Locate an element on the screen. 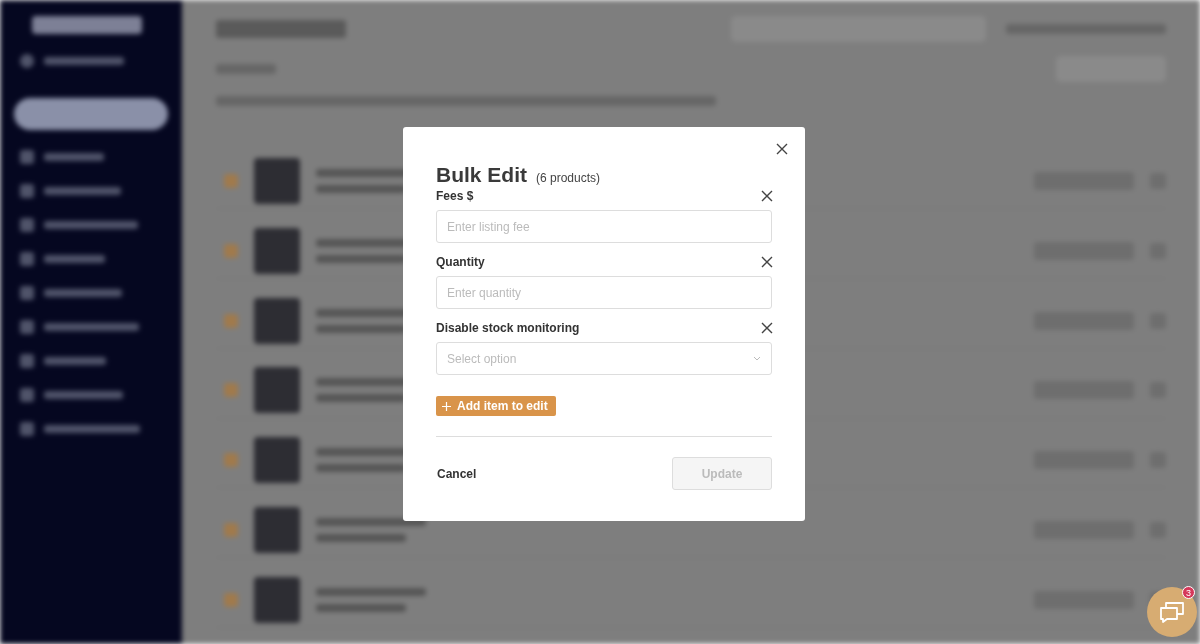 This screenshot has height=644, width=1200. input-field: Enter listing fee is located at coordinates (604, 226).